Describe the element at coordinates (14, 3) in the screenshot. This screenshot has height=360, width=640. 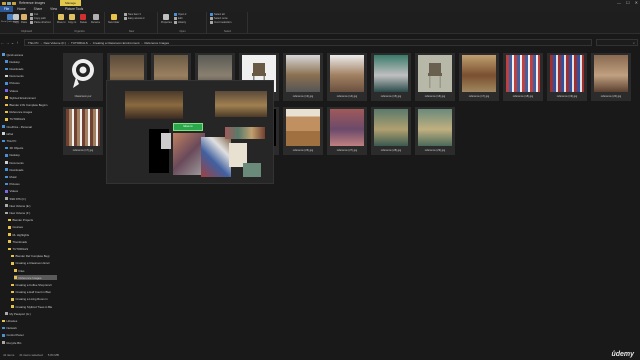
I see `new-folder-icon` at that location.